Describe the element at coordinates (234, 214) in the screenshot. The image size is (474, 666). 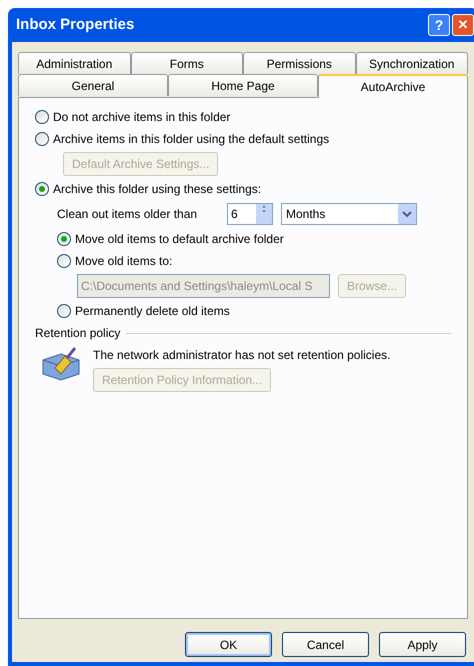
I see `number-value: 6` at that location.